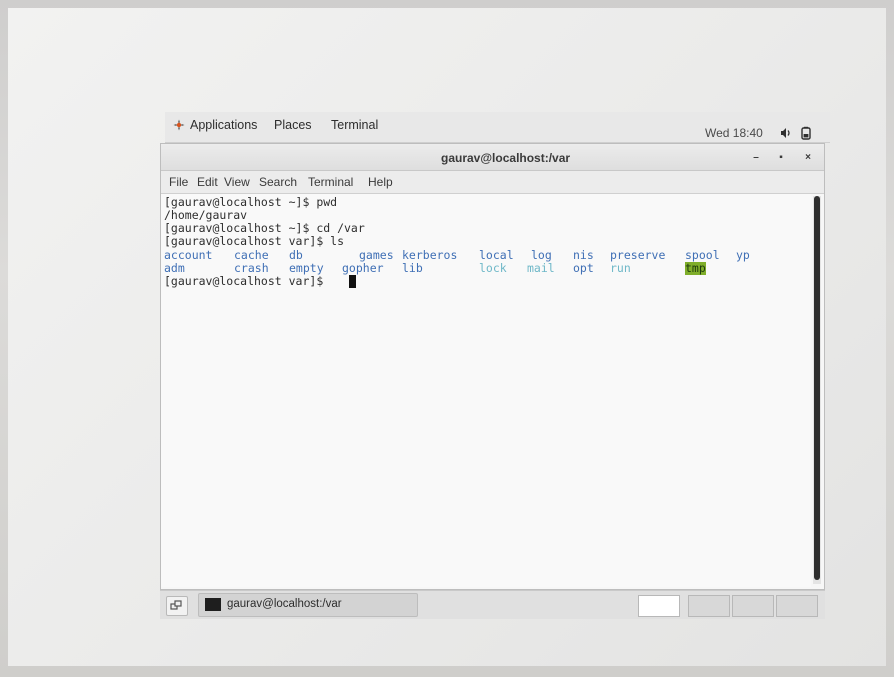  What do you see at coordinates (492, 182) in the screenshot?
I see `window-menubar: File Edit View Search Terminal Help` at bounding box center [492, 182].